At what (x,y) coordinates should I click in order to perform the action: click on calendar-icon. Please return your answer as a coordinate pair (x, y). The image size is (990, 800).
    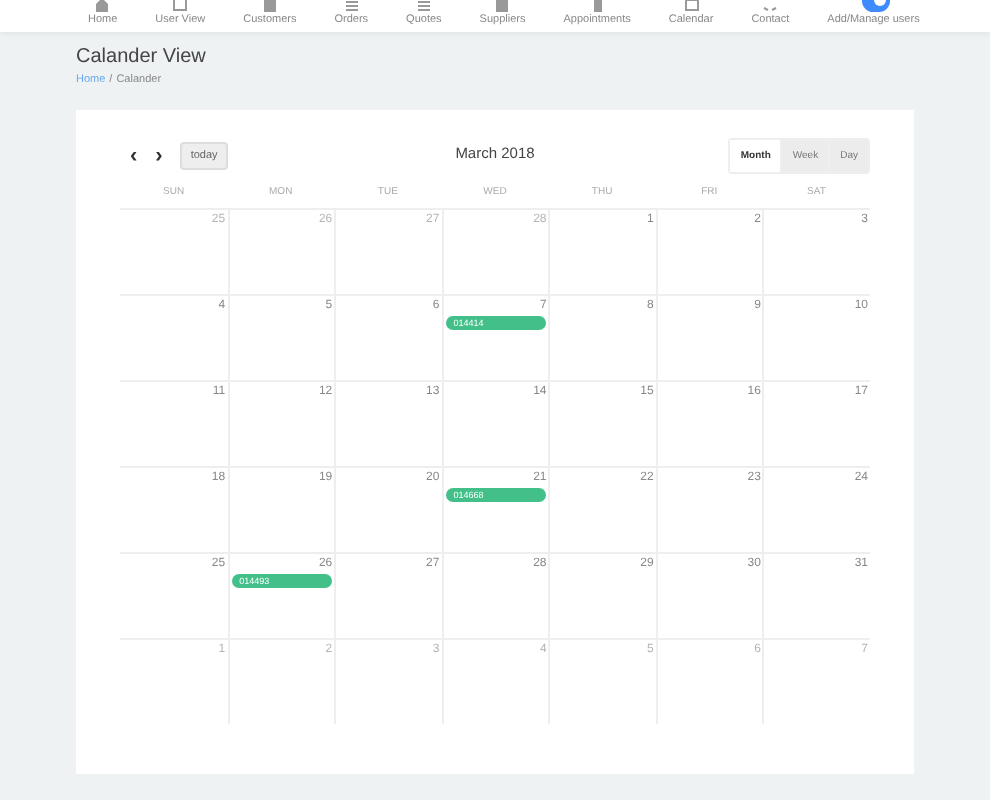
    Looking at the image, I should click on (691, 6).